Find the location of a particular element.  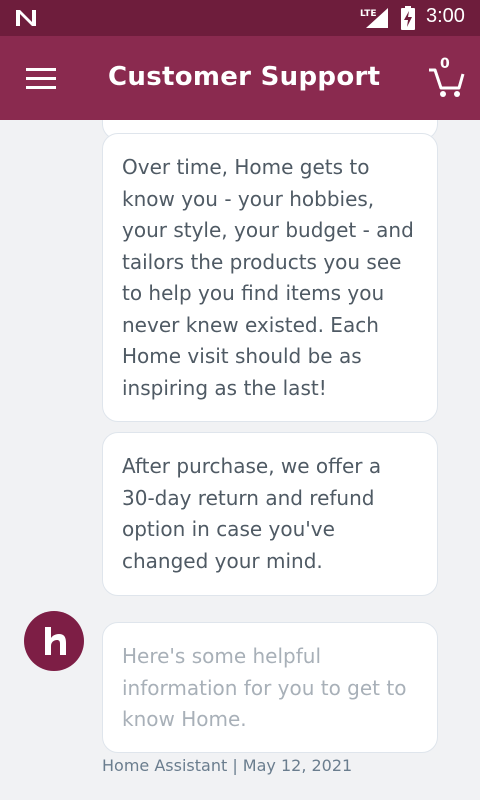

battery-charging-icon is located at coordinates (408, 18).